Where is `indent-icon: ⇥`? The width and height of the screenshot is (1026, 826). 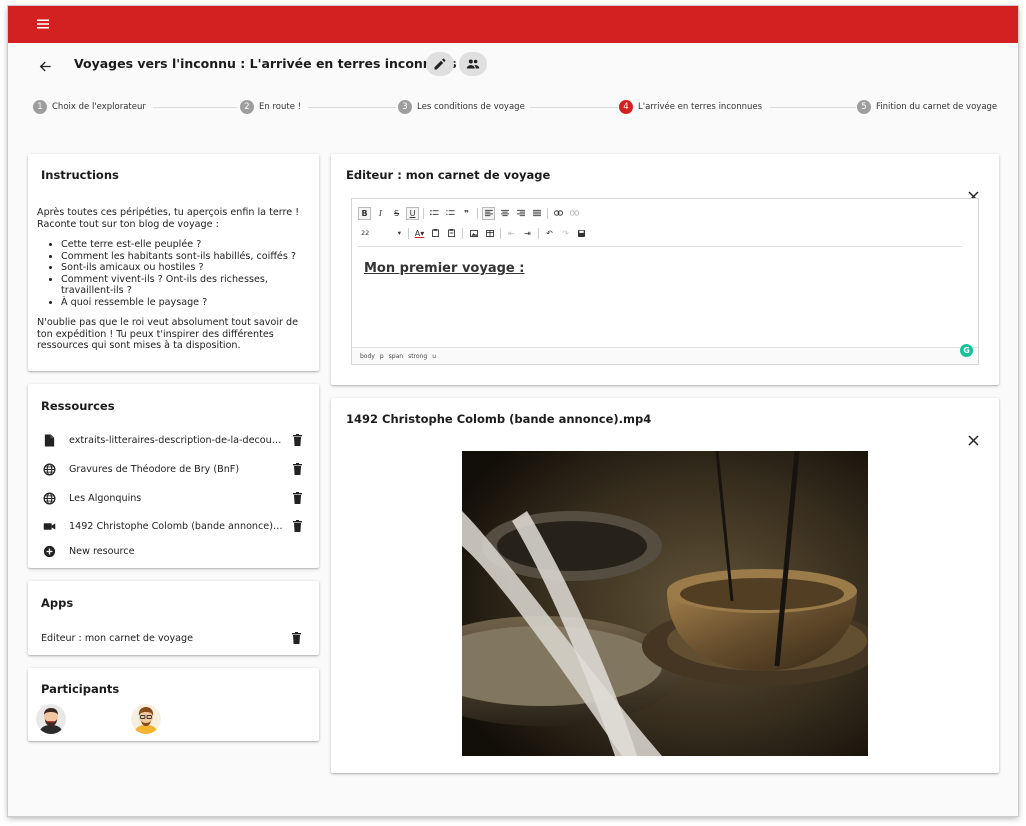 indent-icon: ⇥ is located at coordinates (527, 233).